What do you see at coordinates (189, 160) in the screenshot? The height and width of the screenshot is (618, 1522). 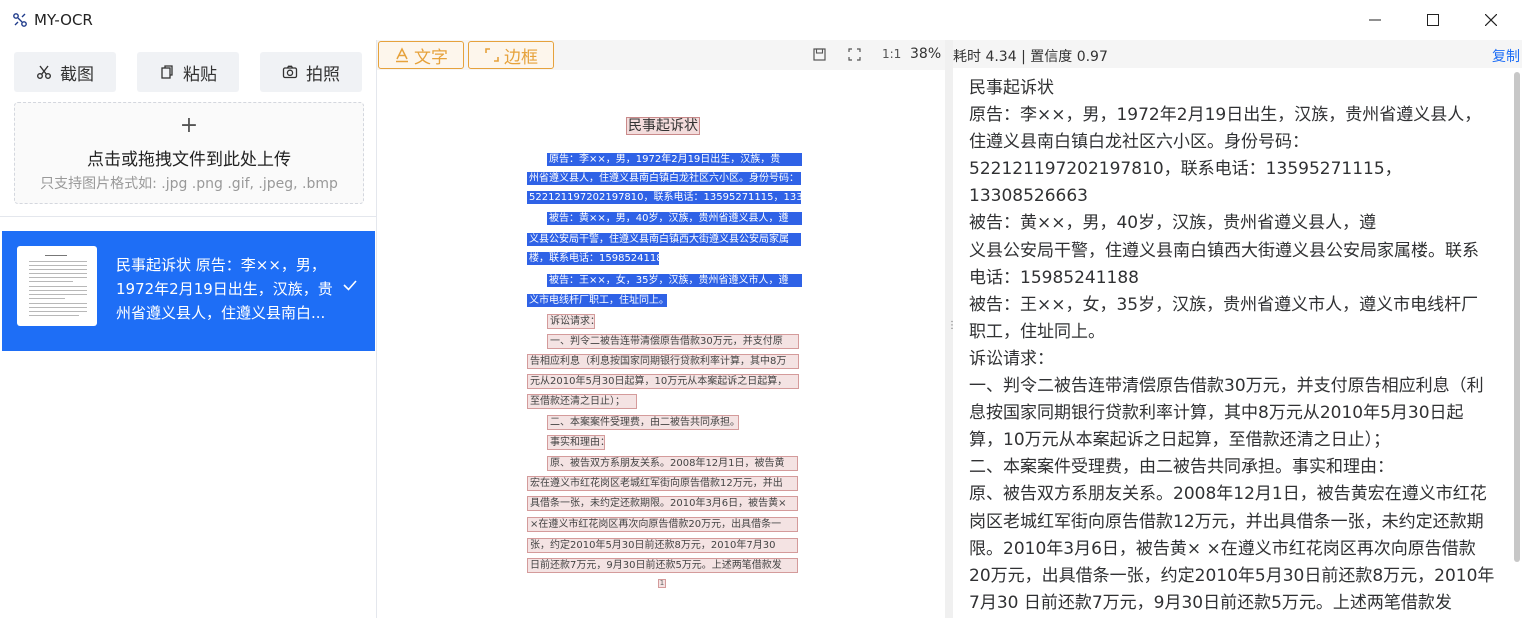 I see `upload-instruction: 点击或拖拽文件到此处上传` at bounding box center [189, 160].